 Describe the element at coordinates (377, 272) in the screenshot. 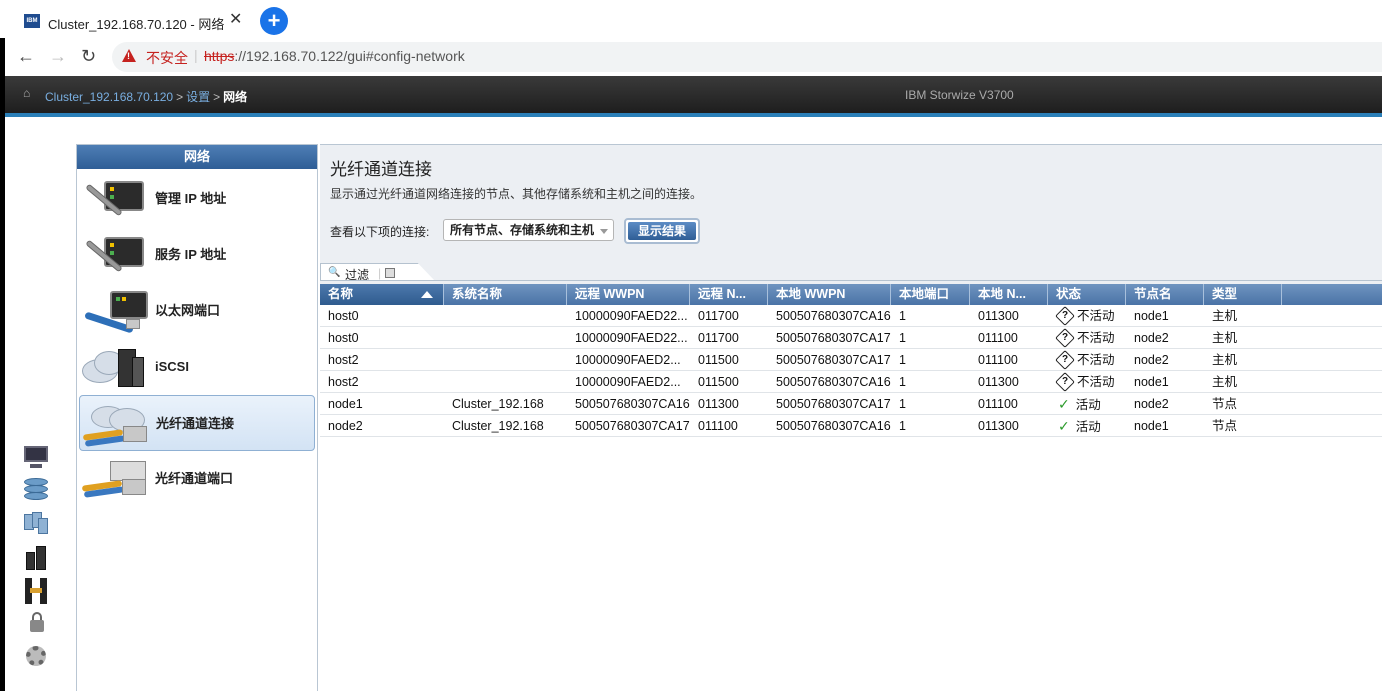

I see `filter-tab: 🔍 过滤 |` at that location.